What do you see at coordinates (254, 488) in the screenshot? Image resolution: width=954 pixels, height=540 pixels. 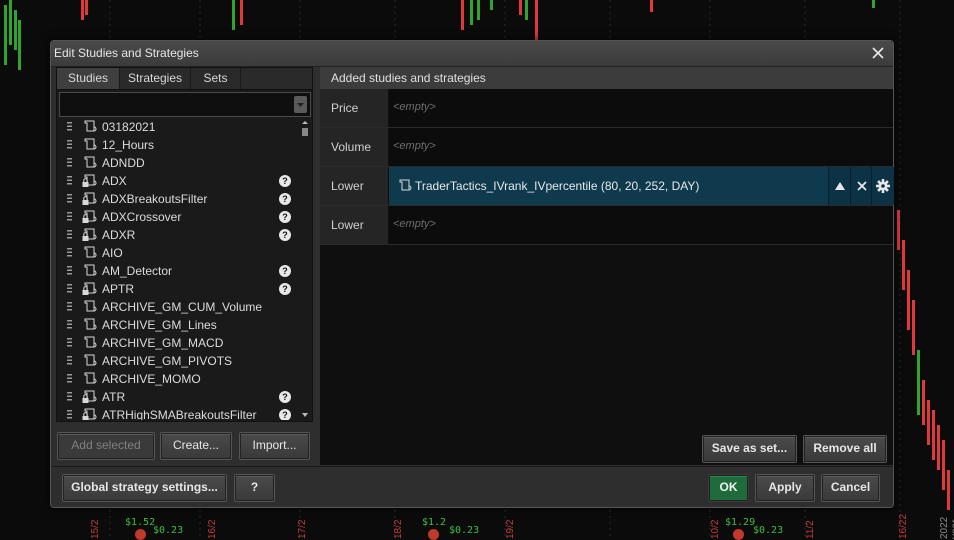 I see `help-button: ?` at bounding box center [254, 488].